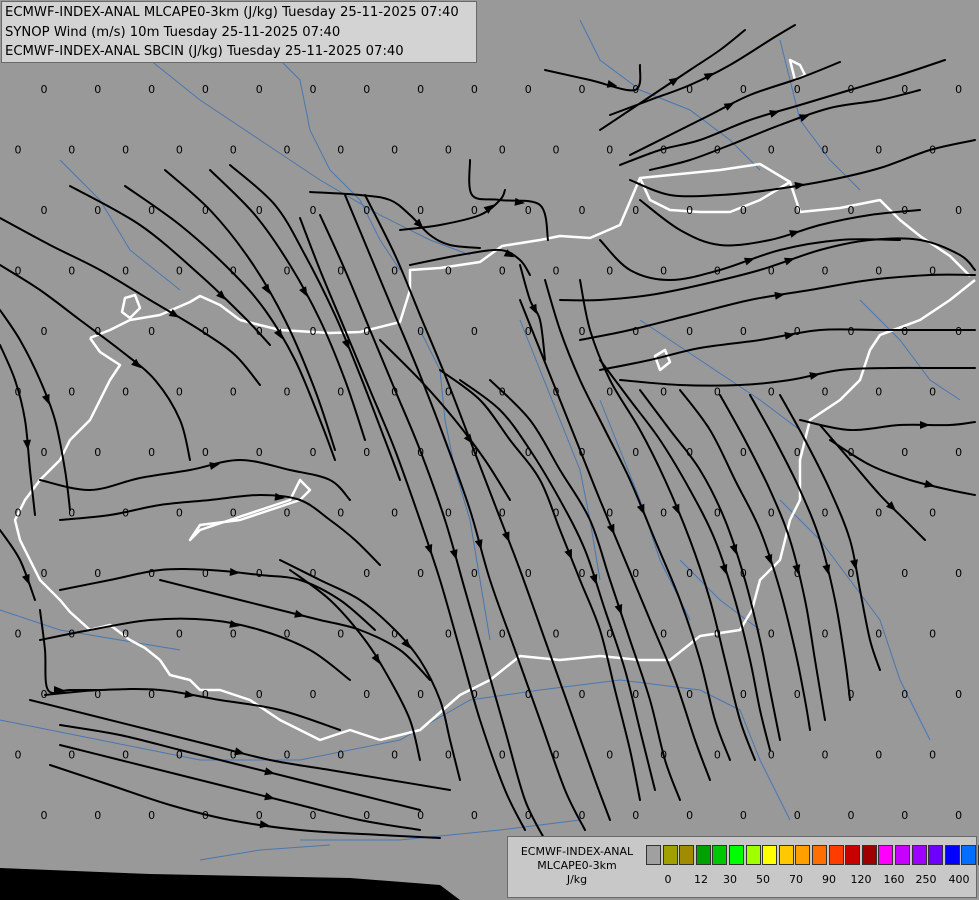 The width and height of the screenshot is (979, 900). What do you see at coordinates (812, 855) in the screenshot?
I see `legend-swatches` at bounding box center [812, 855].